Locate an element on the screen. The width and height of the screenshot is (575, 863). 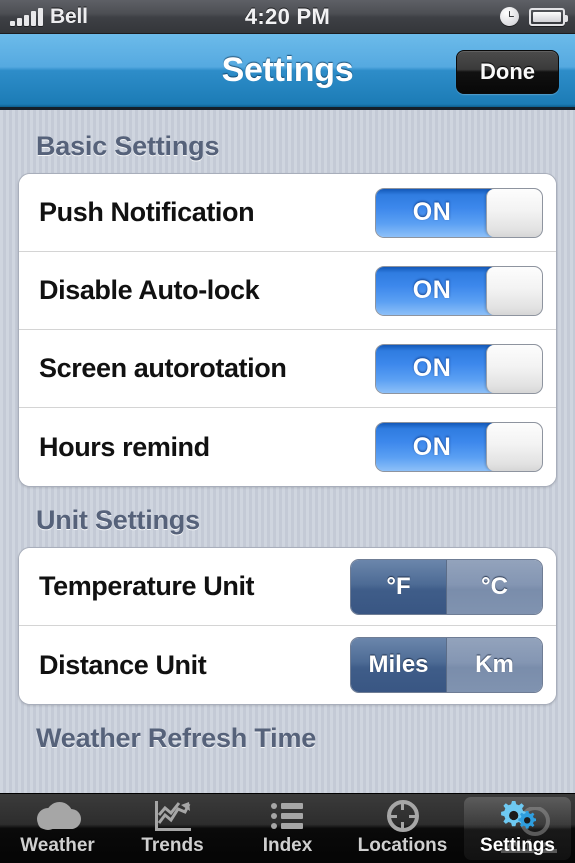
row-label: Temperature Unit is located at coordinates (147, 586).